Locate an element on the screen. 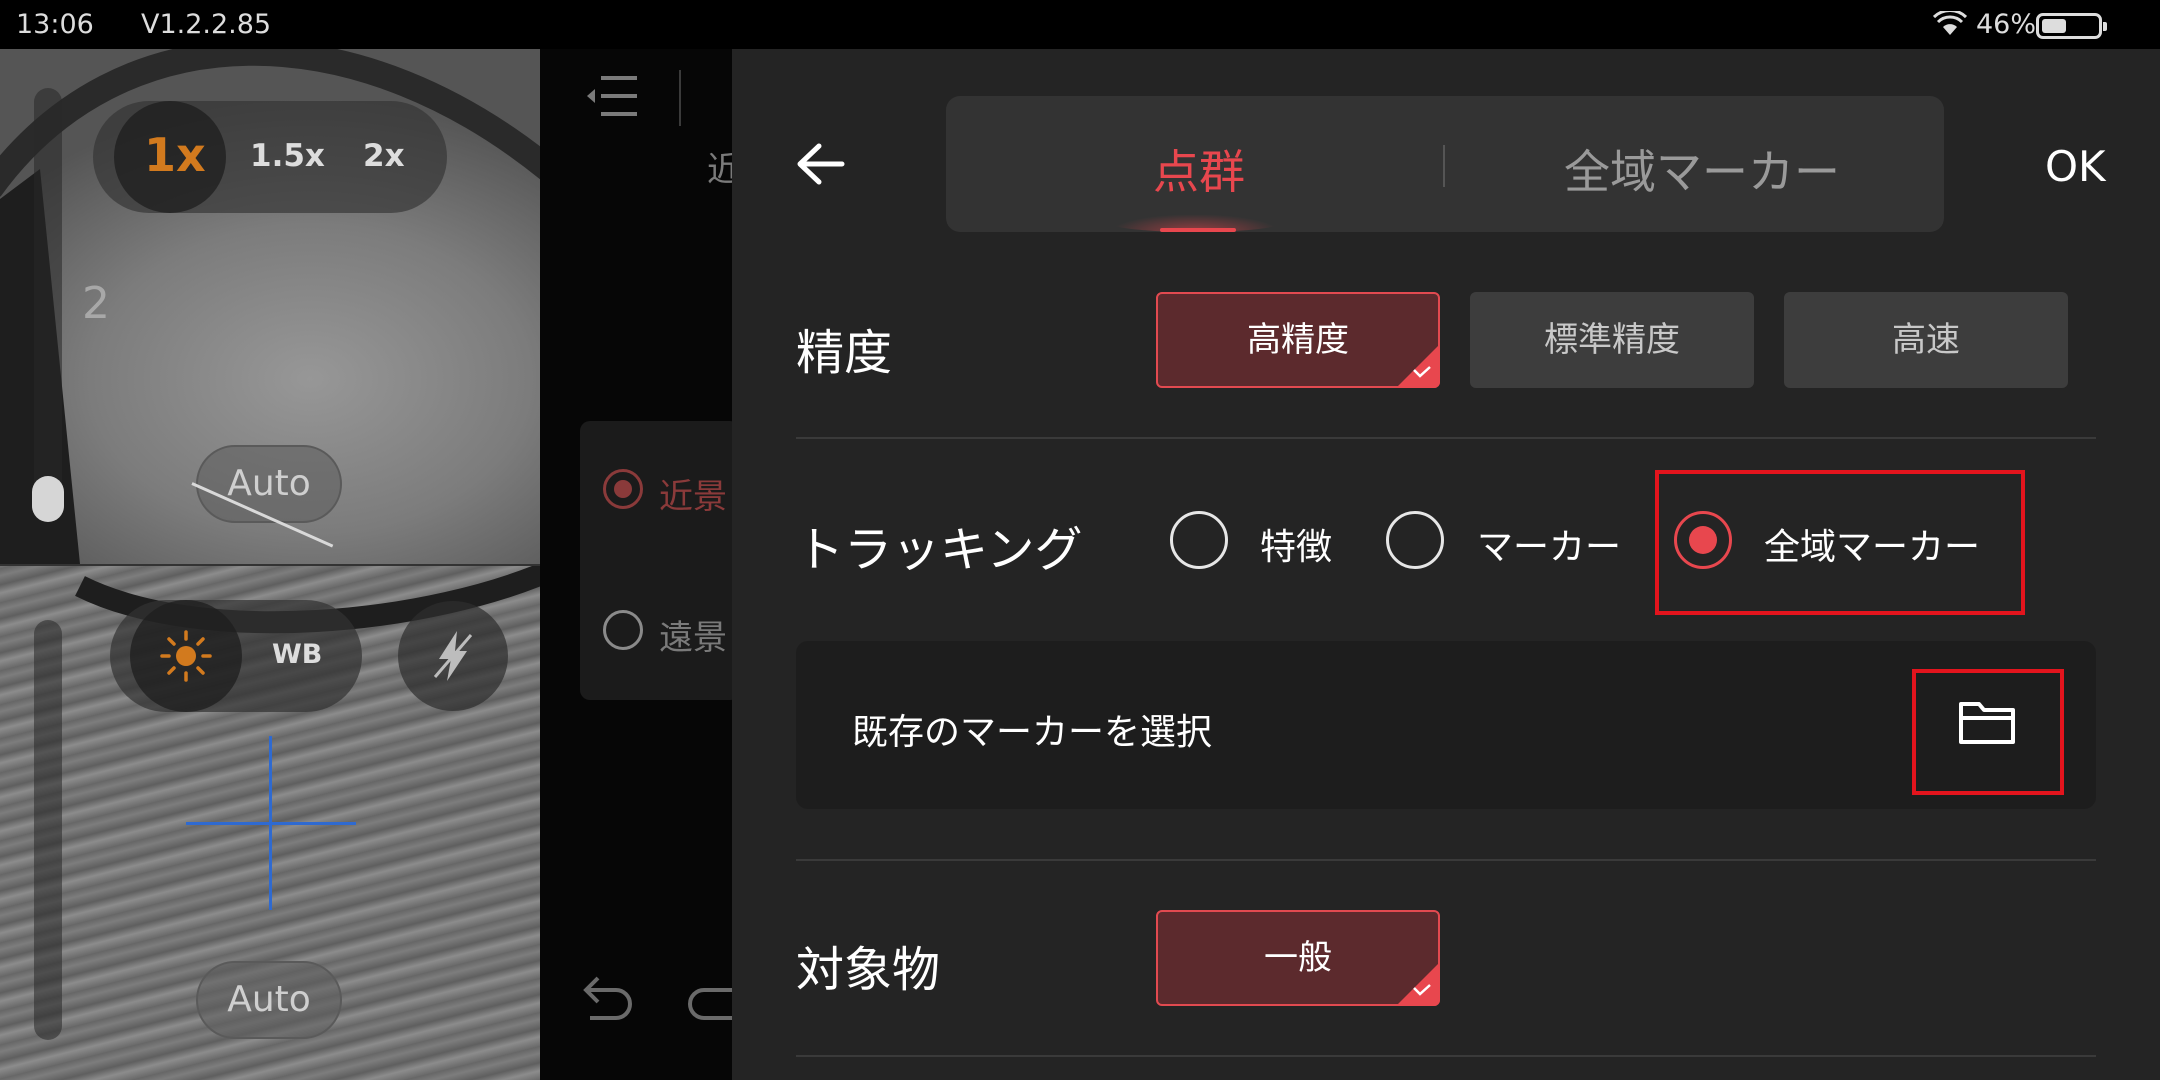  status-time: 13:06 is located at coordinates (55, 24).